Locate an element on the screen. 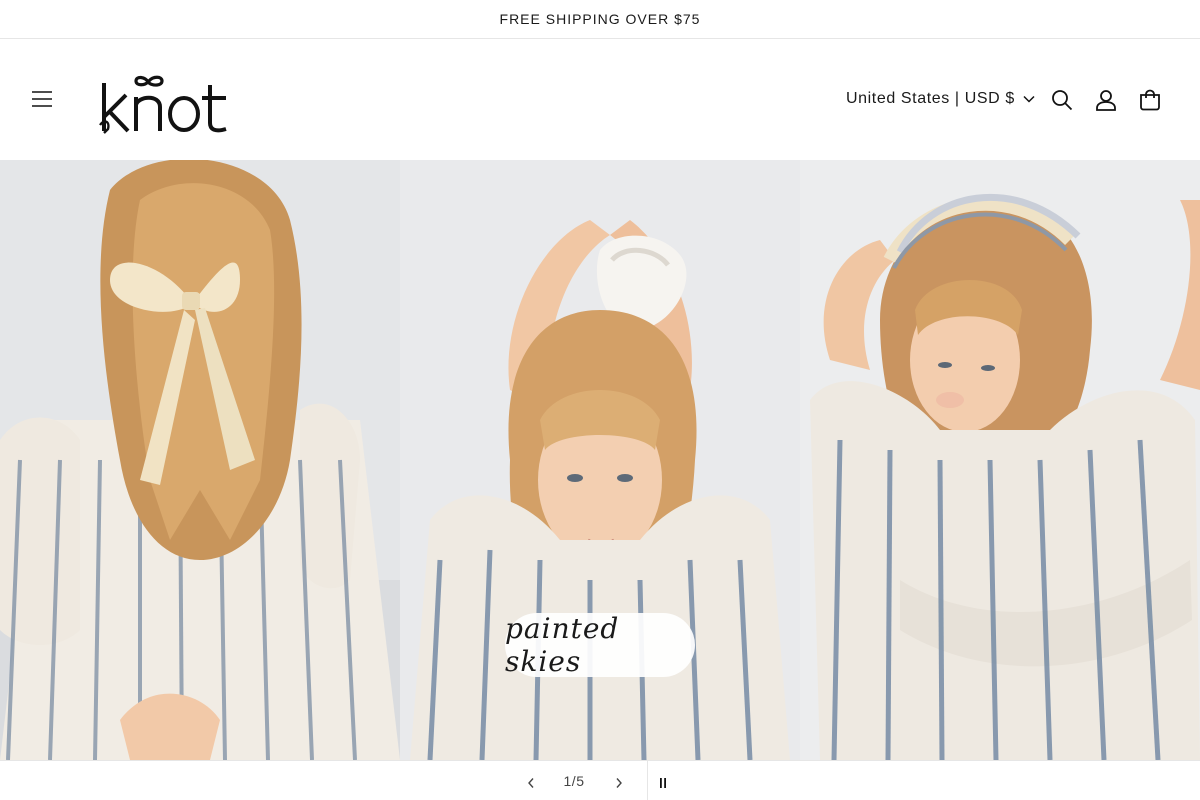 Image resolution: width=1200 pixels, height=800 pixels. chevron-down-icon is located at coordinates (1029, 99).